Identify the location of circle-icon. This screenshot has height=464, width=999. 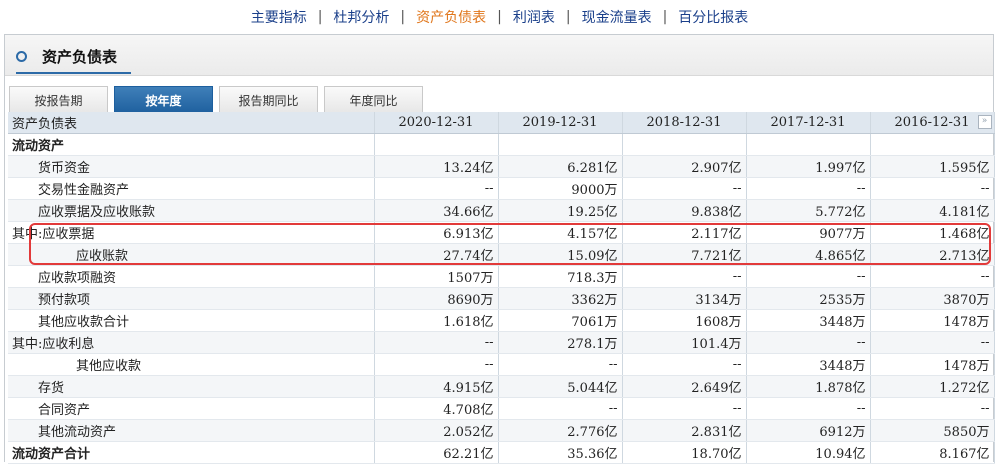
(21, 56).